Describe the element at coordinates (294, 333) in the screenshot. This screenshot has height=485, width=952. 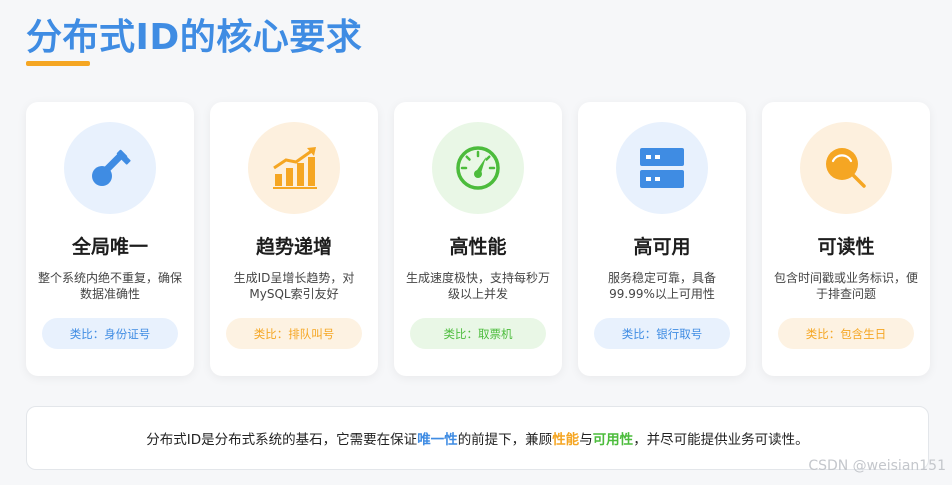
I see `analogy-badge: 类比：排队叫号` at that location.